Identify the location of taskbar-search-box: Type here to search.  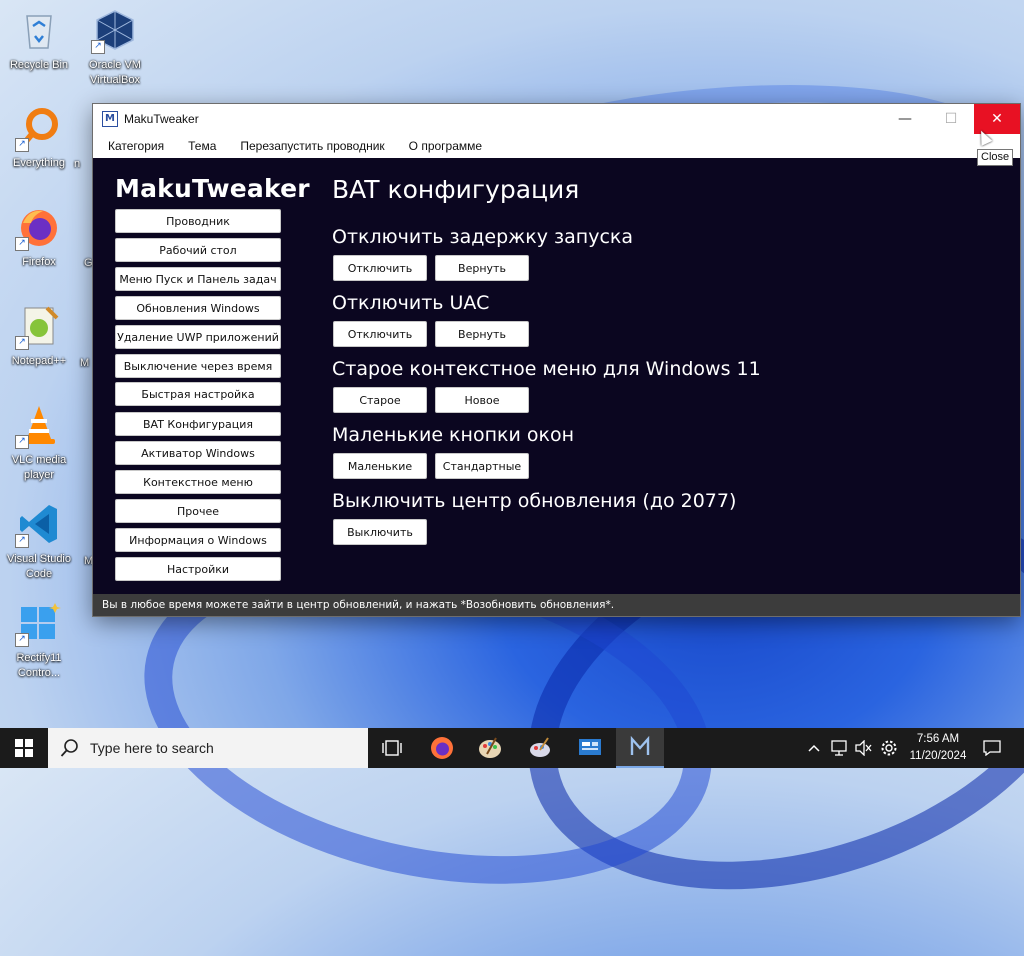
(208, 748).